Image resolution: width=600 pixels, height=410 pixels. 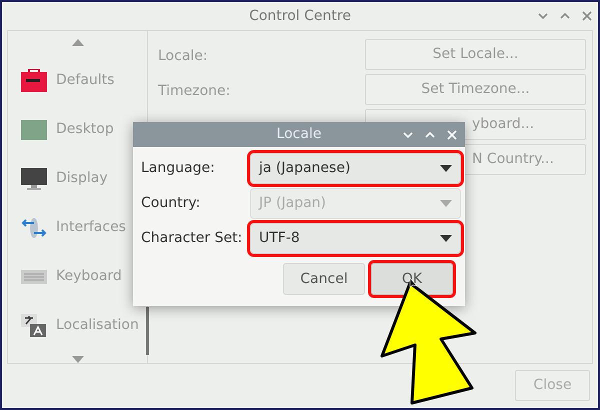 What do you see at coordinates (299, 134) in the screenshot?
I see `dialog-title: Locale` at bounding box center [299, 134].